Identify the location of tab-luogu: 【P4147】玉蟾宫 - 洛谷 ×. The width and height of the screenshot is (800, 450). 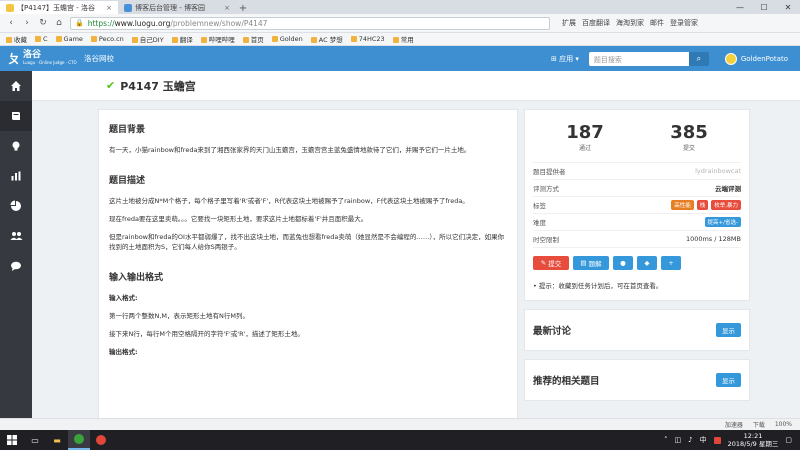
(59, 7).